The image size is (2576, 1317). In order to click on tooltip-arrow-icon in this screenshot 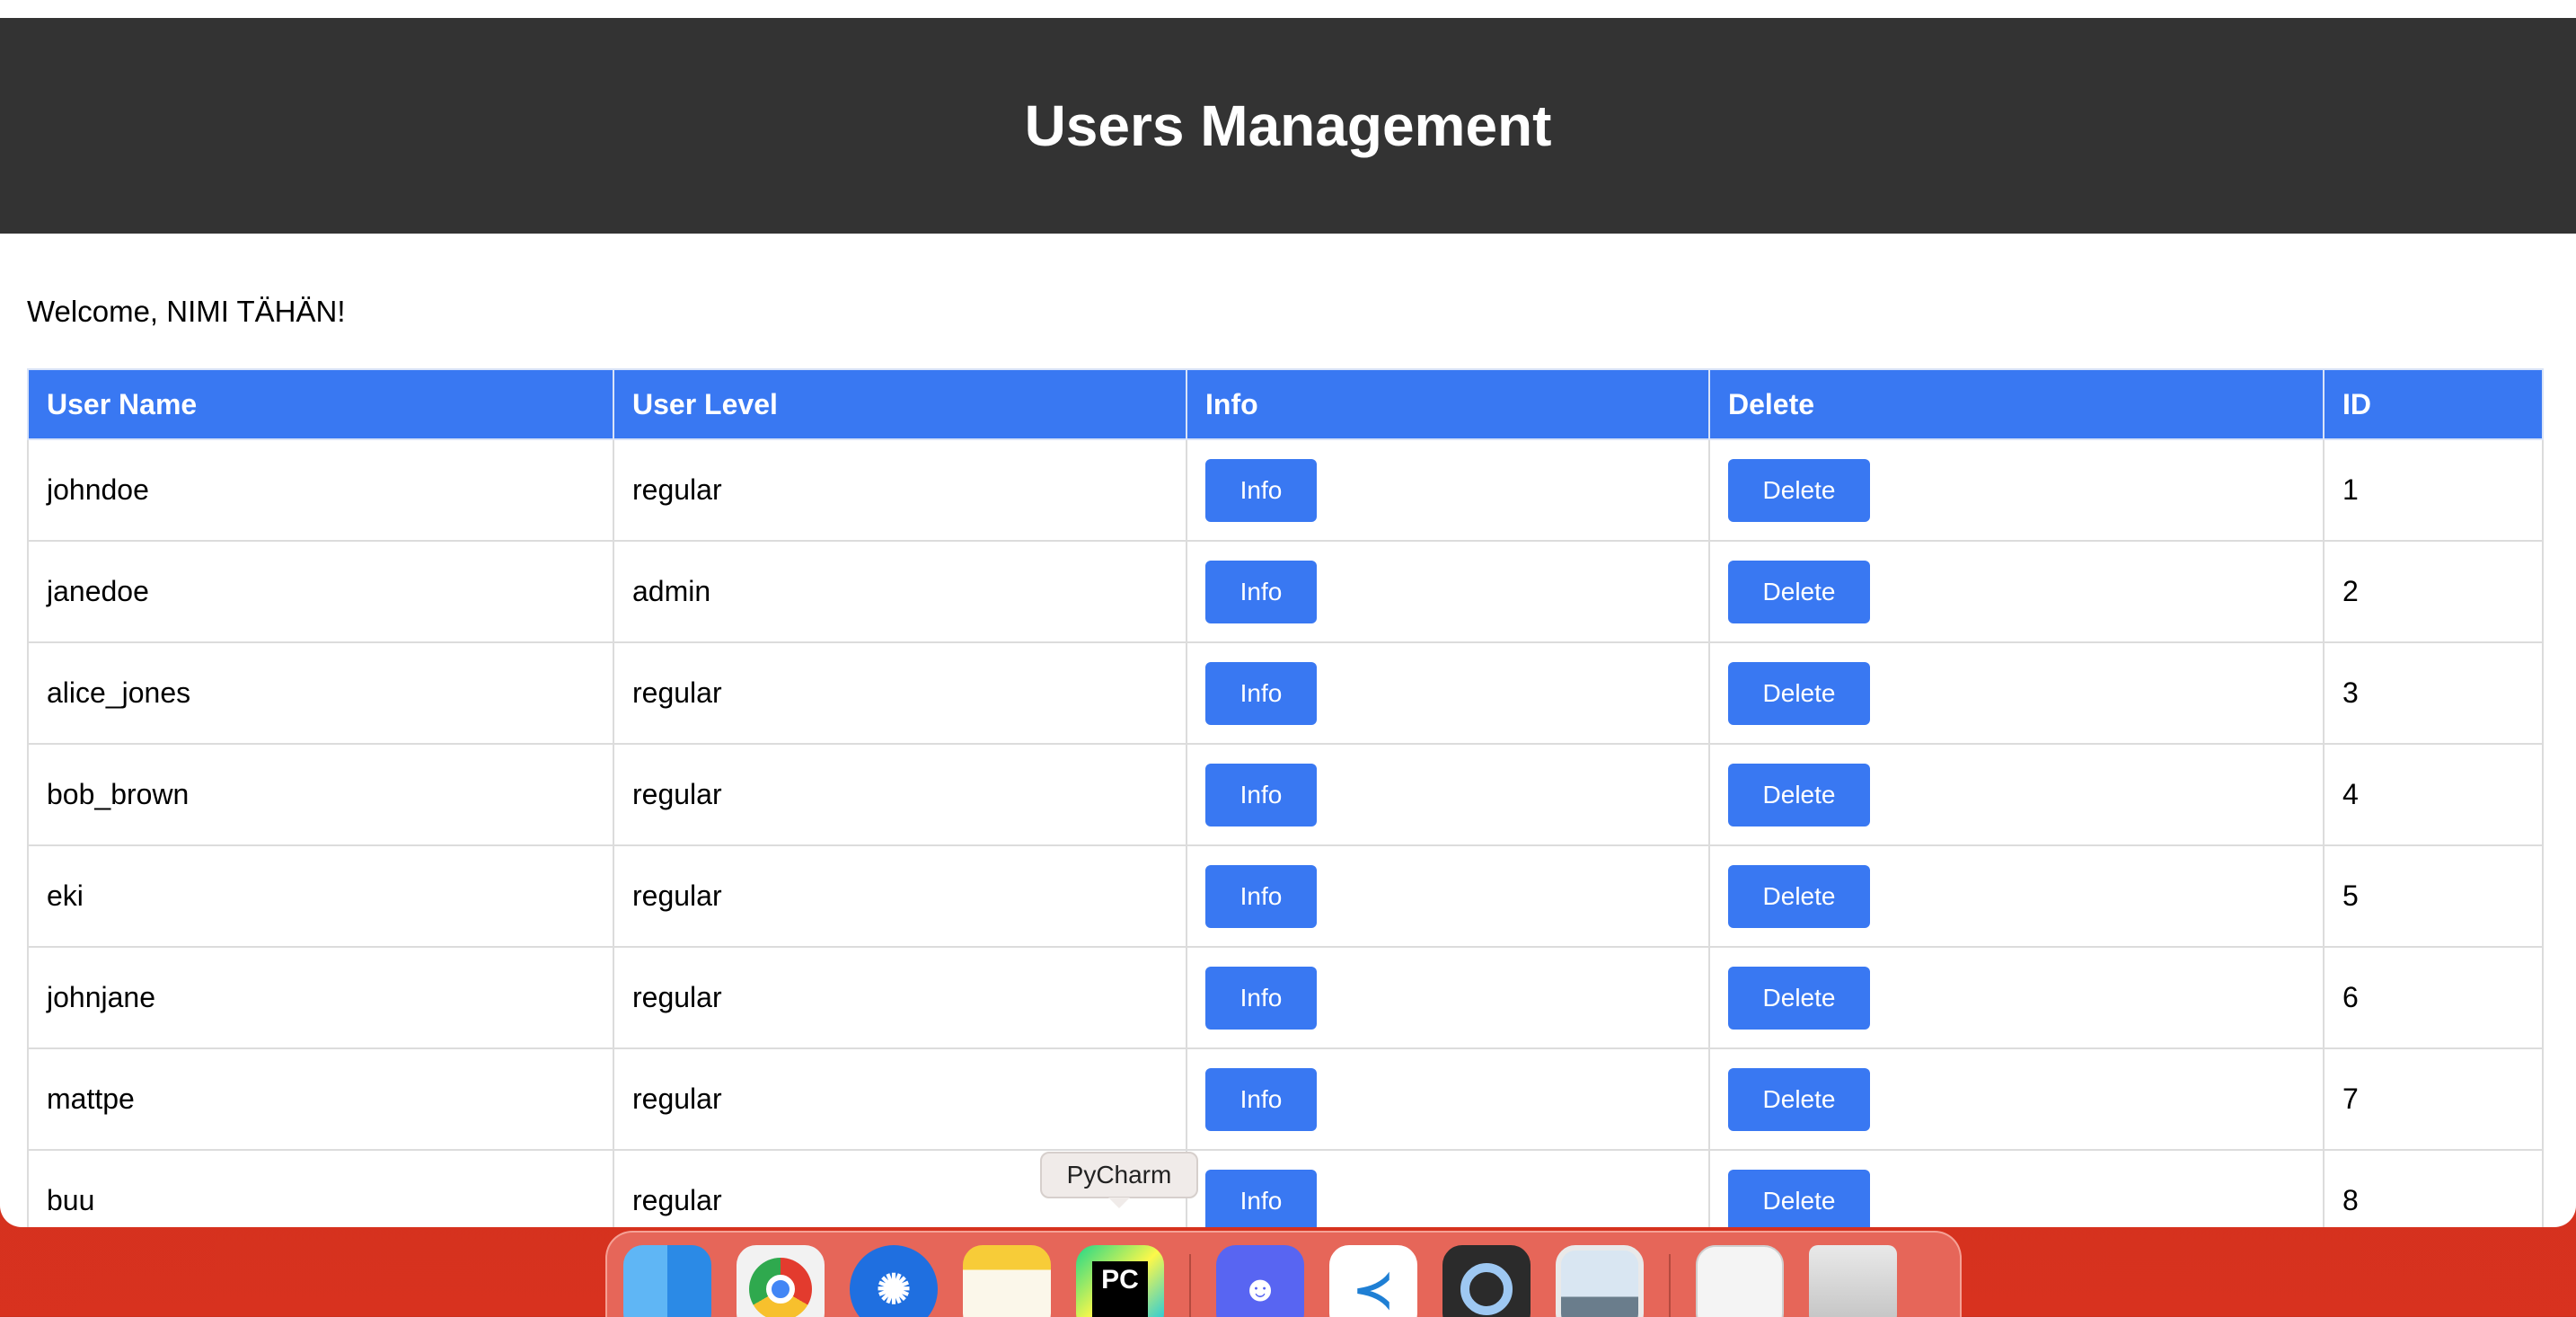, I will do `click(1119, 1203)`.